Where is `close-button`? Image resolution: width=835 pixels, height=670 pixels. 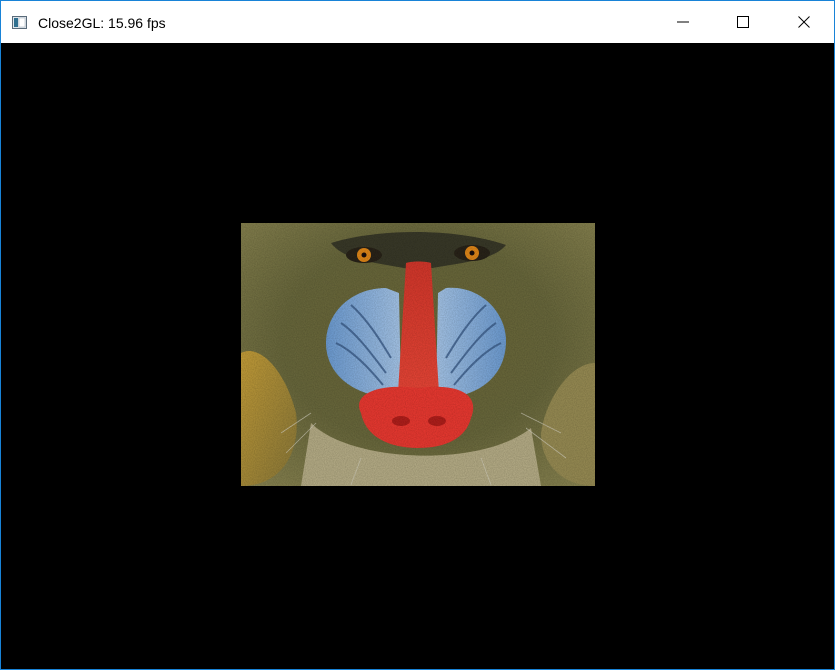 close-button is located at coordinates (803, 22).